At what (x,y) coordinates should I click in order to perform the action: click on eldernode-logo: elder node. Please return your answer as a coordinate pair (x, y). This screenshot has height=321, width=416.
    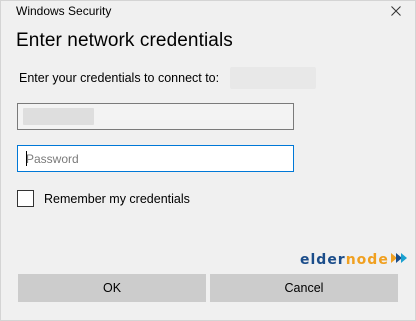
    Looking at the image, I should click on (355, 260).